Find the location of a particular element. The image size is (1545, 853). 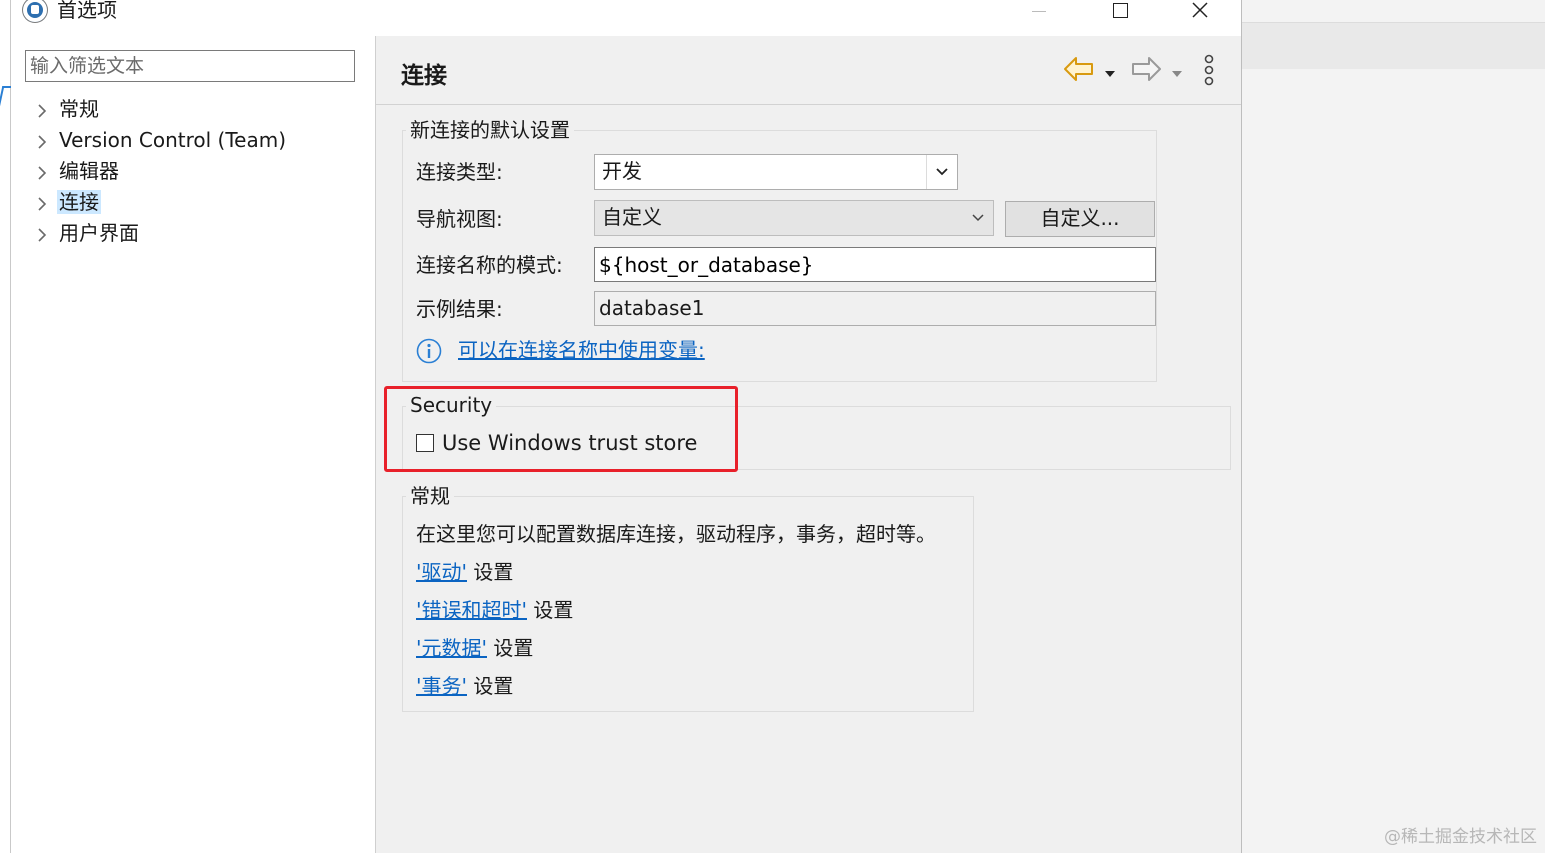

forward-arrow-icon is located at coordinates (1146, 69).